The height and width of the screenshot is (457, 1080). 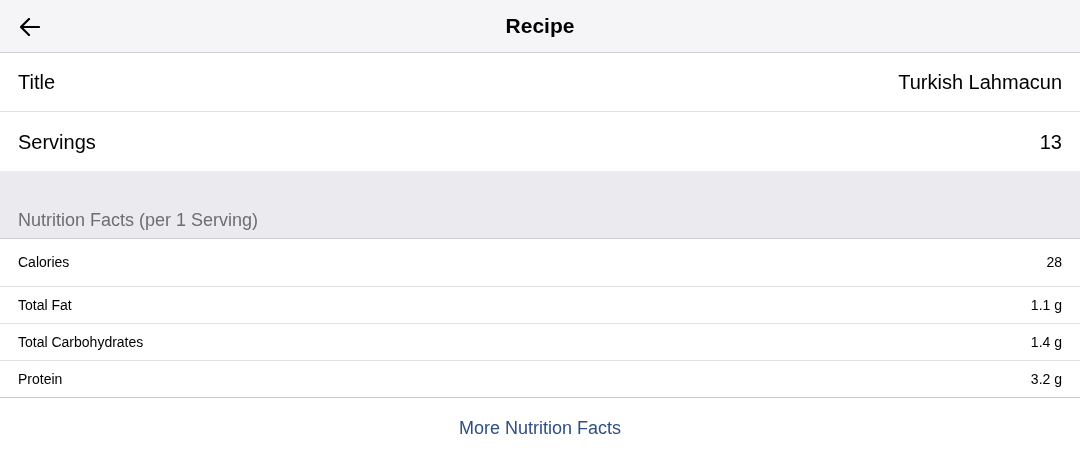 I want to click on field-value: Turkish Lahmacun, so click(x=980, y=82).